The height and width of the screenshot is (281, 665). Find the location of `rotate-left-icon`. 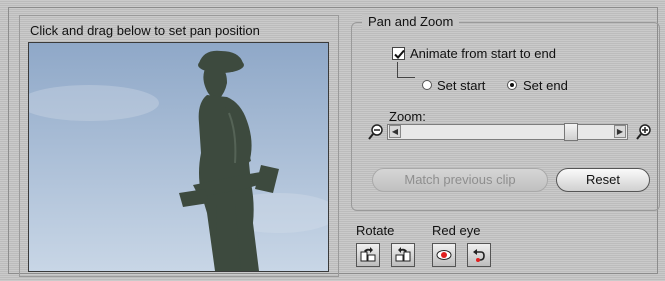

rotate-left-icon is located at coordinates (368, 254).